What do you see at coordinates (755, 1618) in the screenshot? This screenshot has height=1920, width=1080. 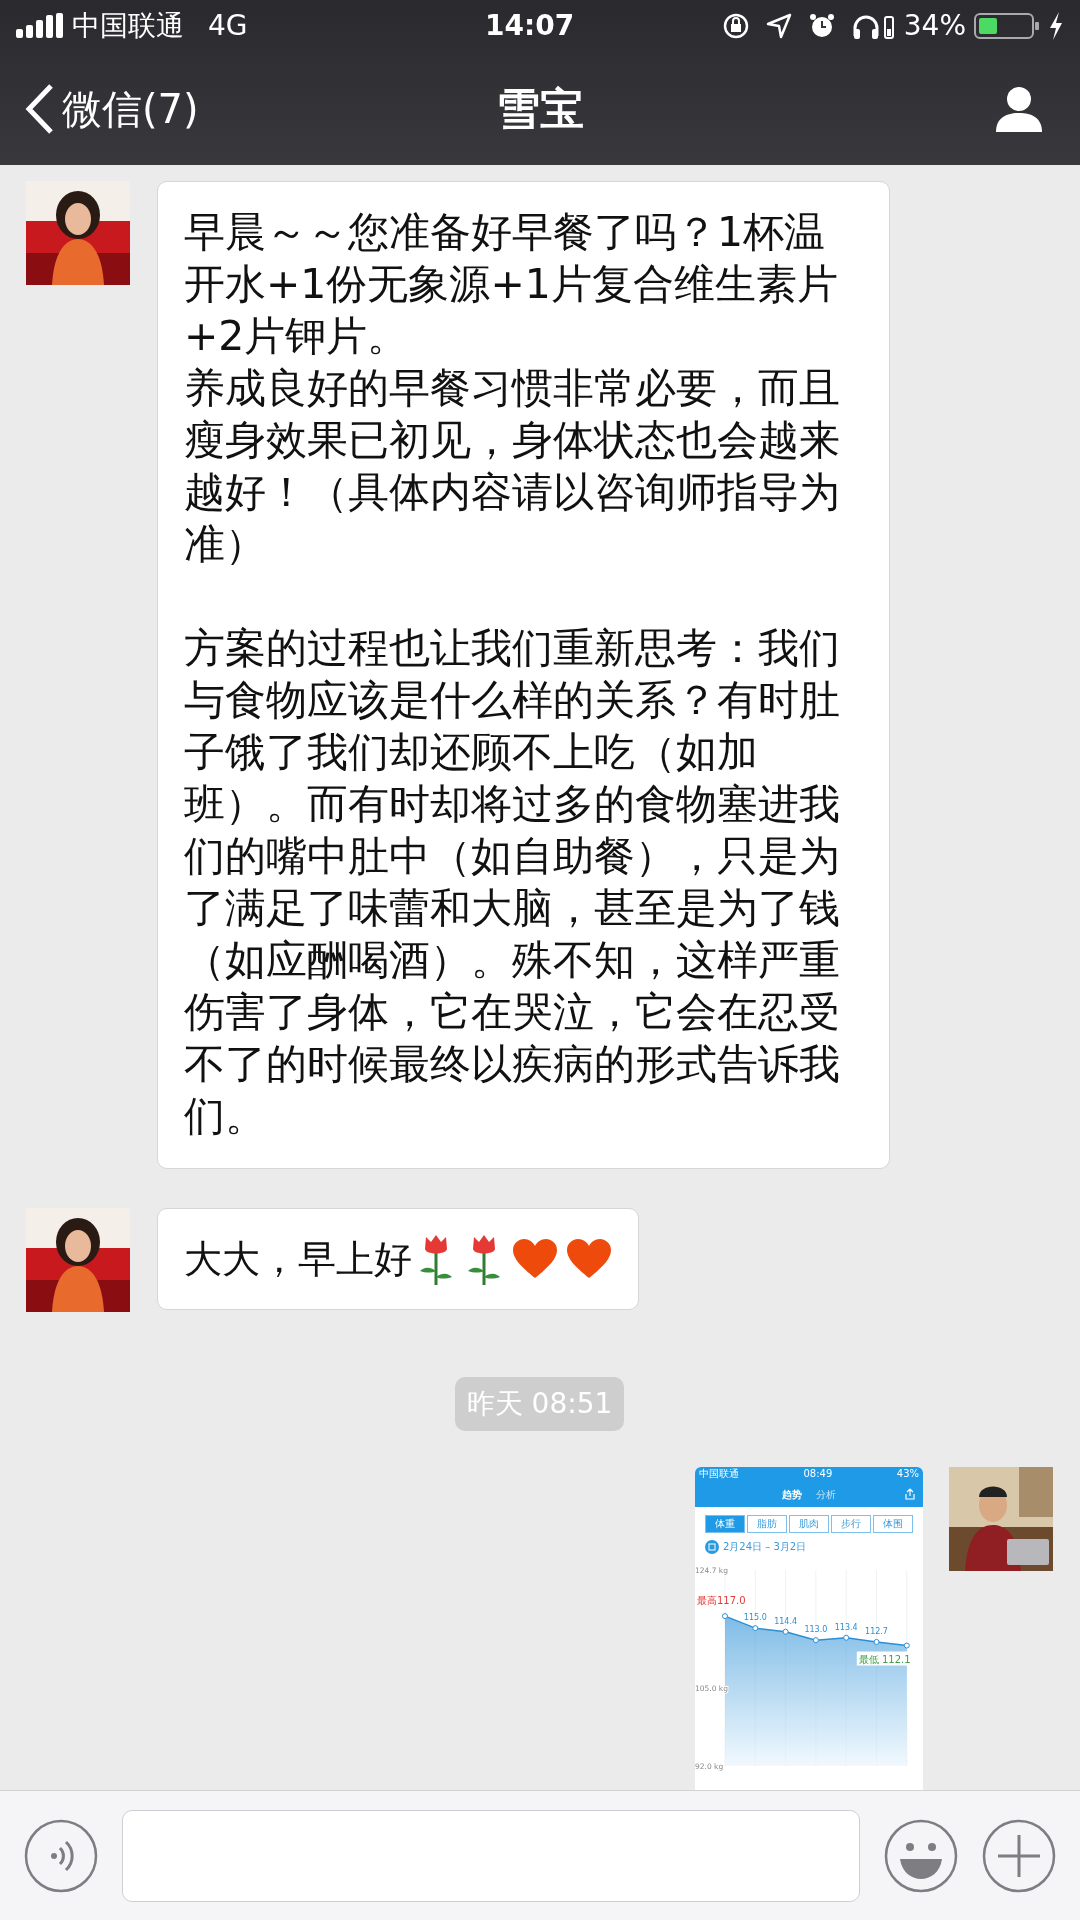 I see `data-label: 115.0` at bounding box center [755, 1618].